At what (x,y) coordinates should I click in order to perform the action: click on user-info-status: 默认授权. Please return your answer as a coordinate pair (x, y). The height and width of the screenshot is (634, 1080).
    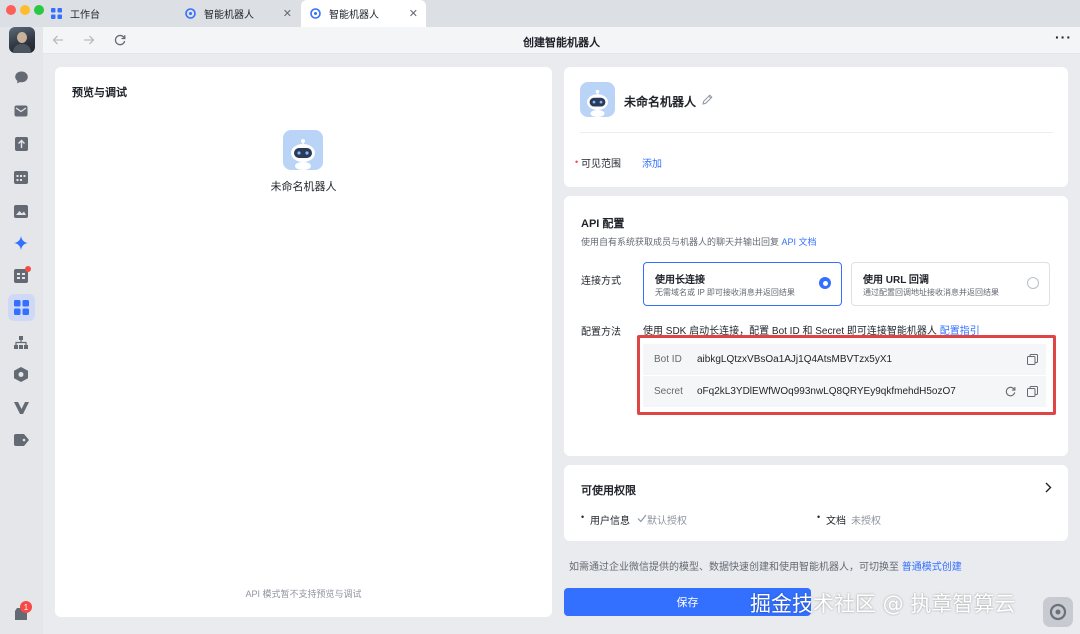
    Looking at the image, I should click on (667, 521).